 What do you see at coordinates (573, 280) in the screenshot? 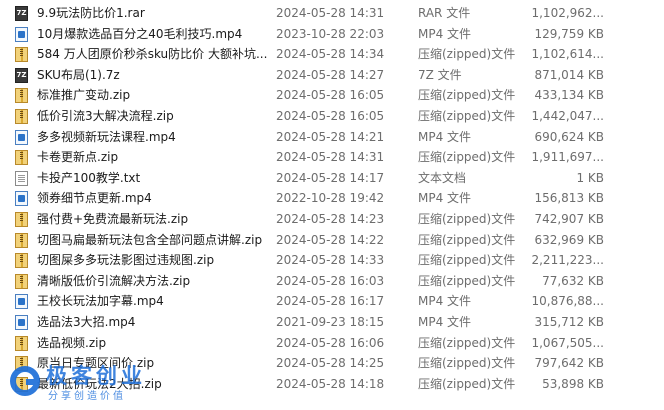
I see `file-size: 77,632 KB` at bounding box center [573, 280].